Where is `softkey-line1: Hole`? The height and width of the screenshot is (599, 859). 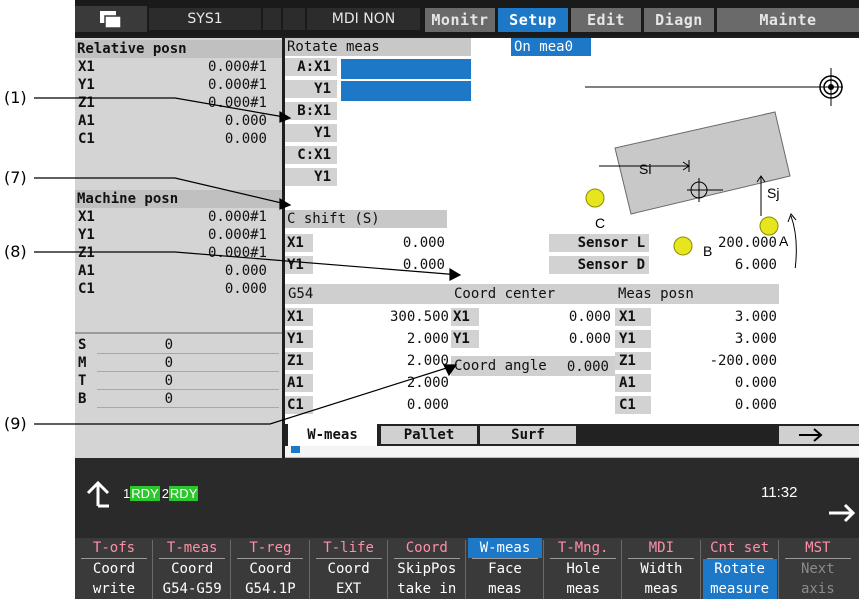
softkey-line1: Hole is located at coordinates (583, 569).